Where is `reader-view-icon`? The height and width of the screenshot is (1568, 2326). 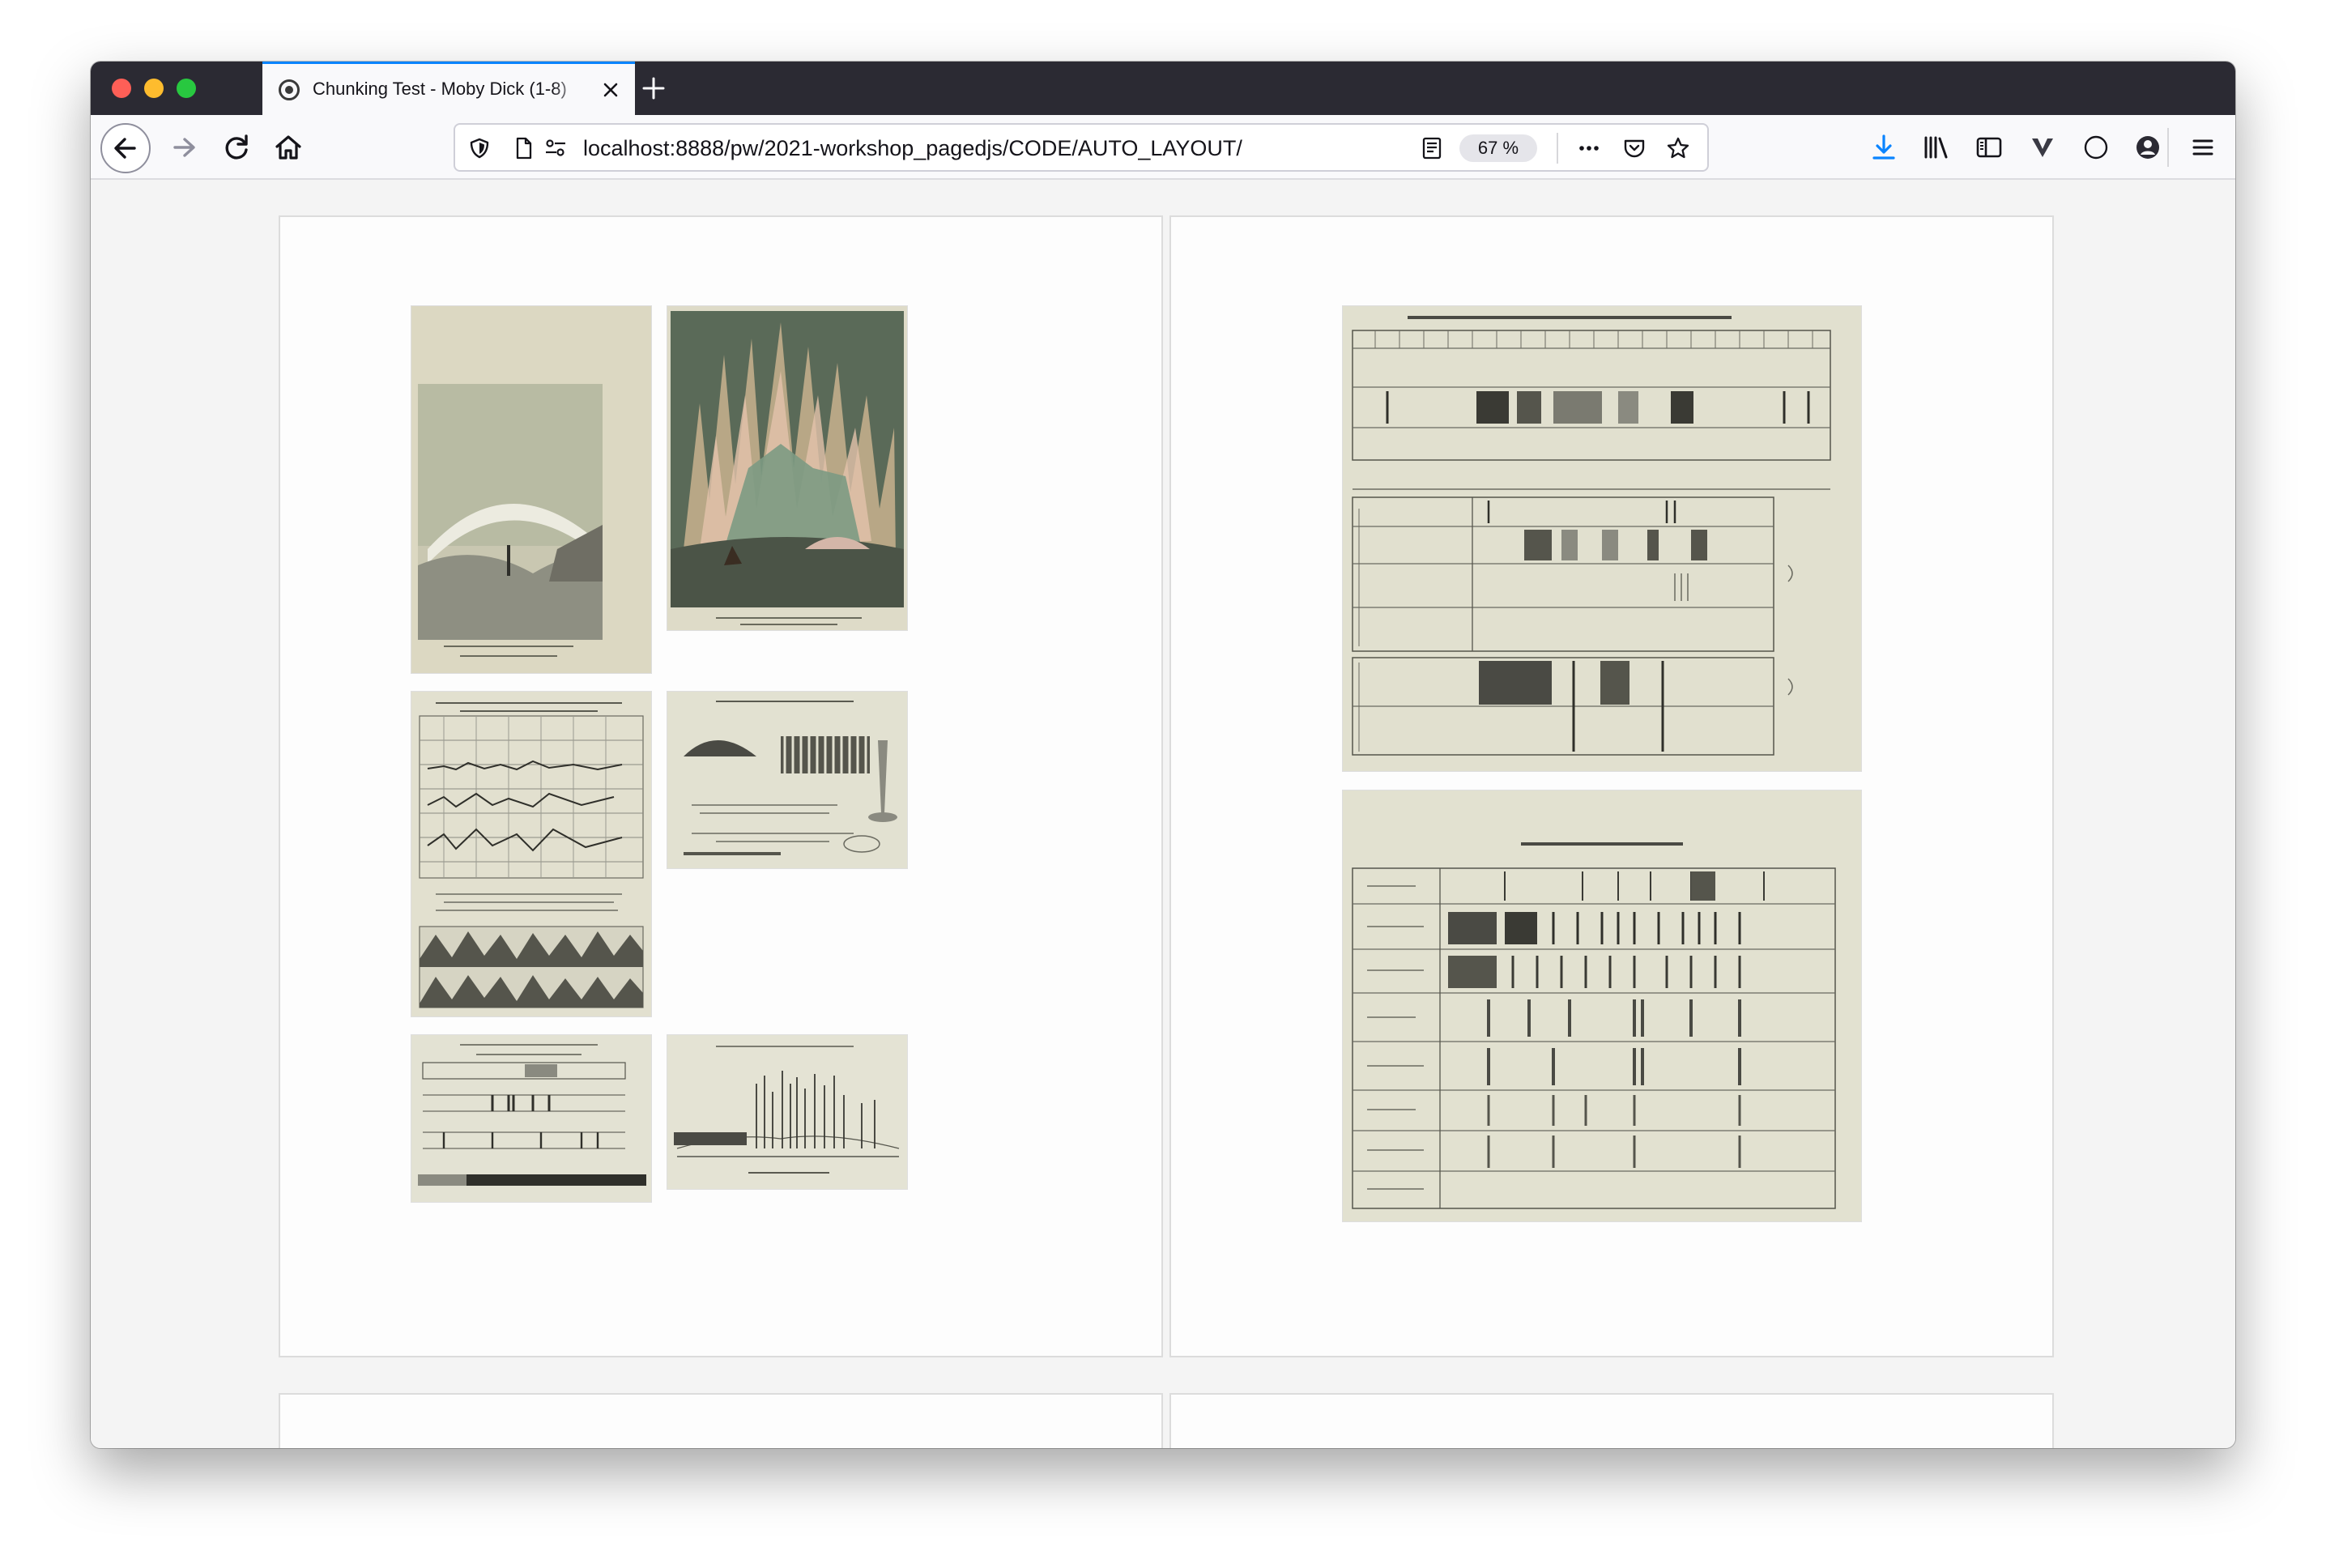
reader-view-icon is located at coordinates (1432, 148).